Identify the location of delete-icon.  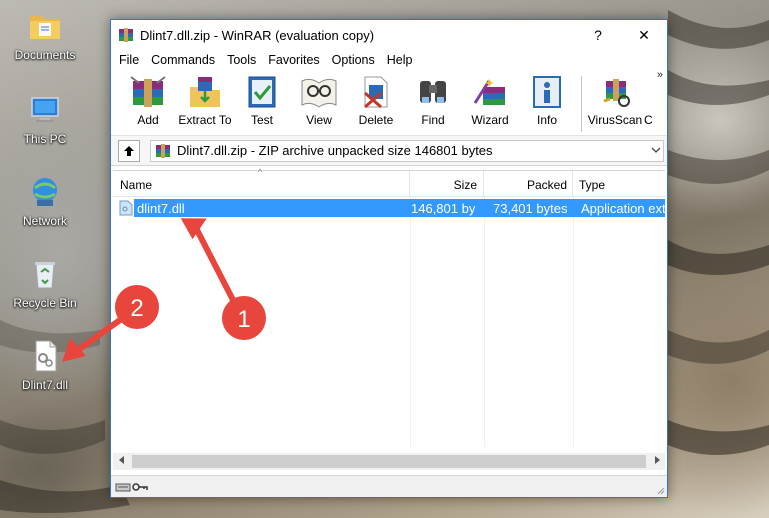
(376, 92).